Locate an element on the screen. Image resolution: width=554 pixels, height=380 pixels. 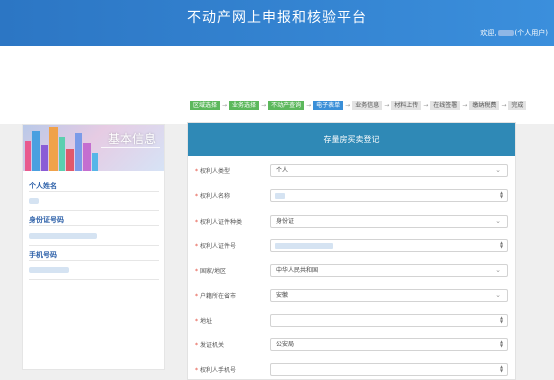
field-label-text: 权利人手机号 is located at coordinates (218, 370).